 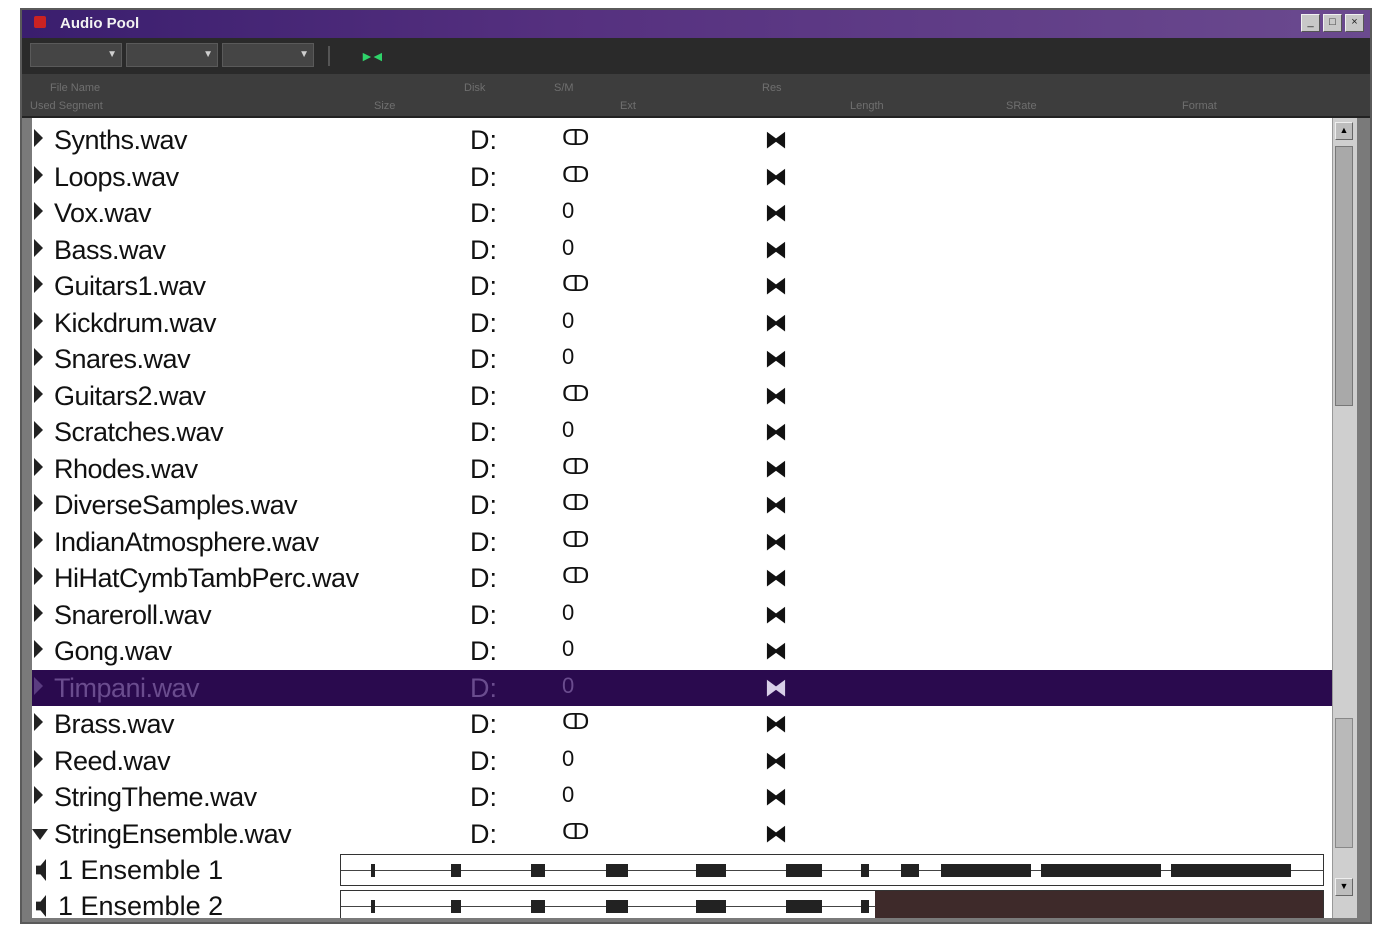 I want to click on col-ext: Ext, so click(x=628, y=106).